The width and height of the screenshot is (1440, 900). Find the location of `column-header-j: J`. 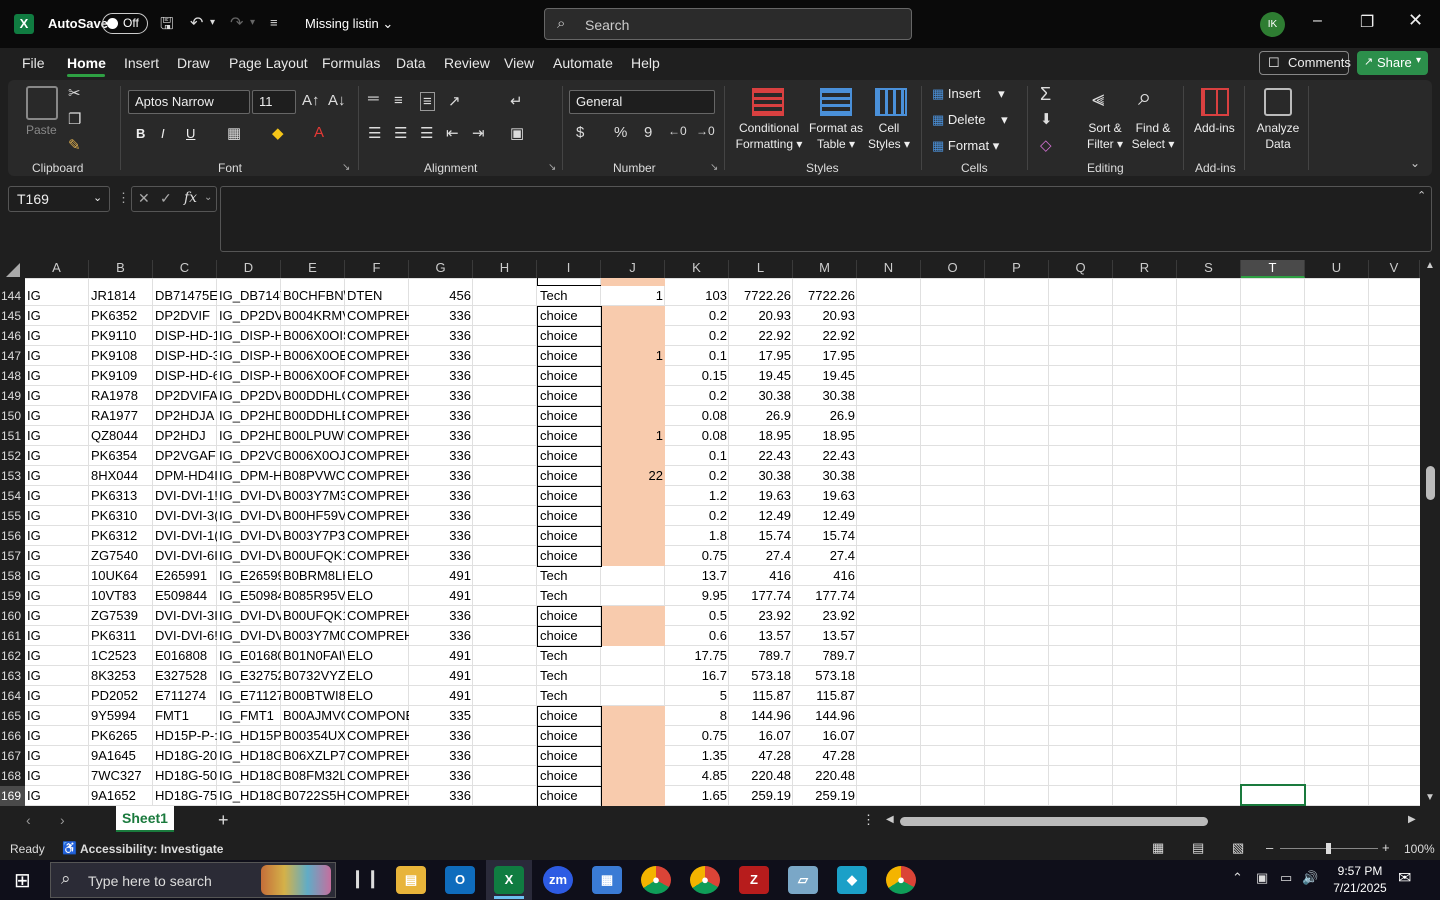

column-header-j: J is located at coordinates (633, 269).